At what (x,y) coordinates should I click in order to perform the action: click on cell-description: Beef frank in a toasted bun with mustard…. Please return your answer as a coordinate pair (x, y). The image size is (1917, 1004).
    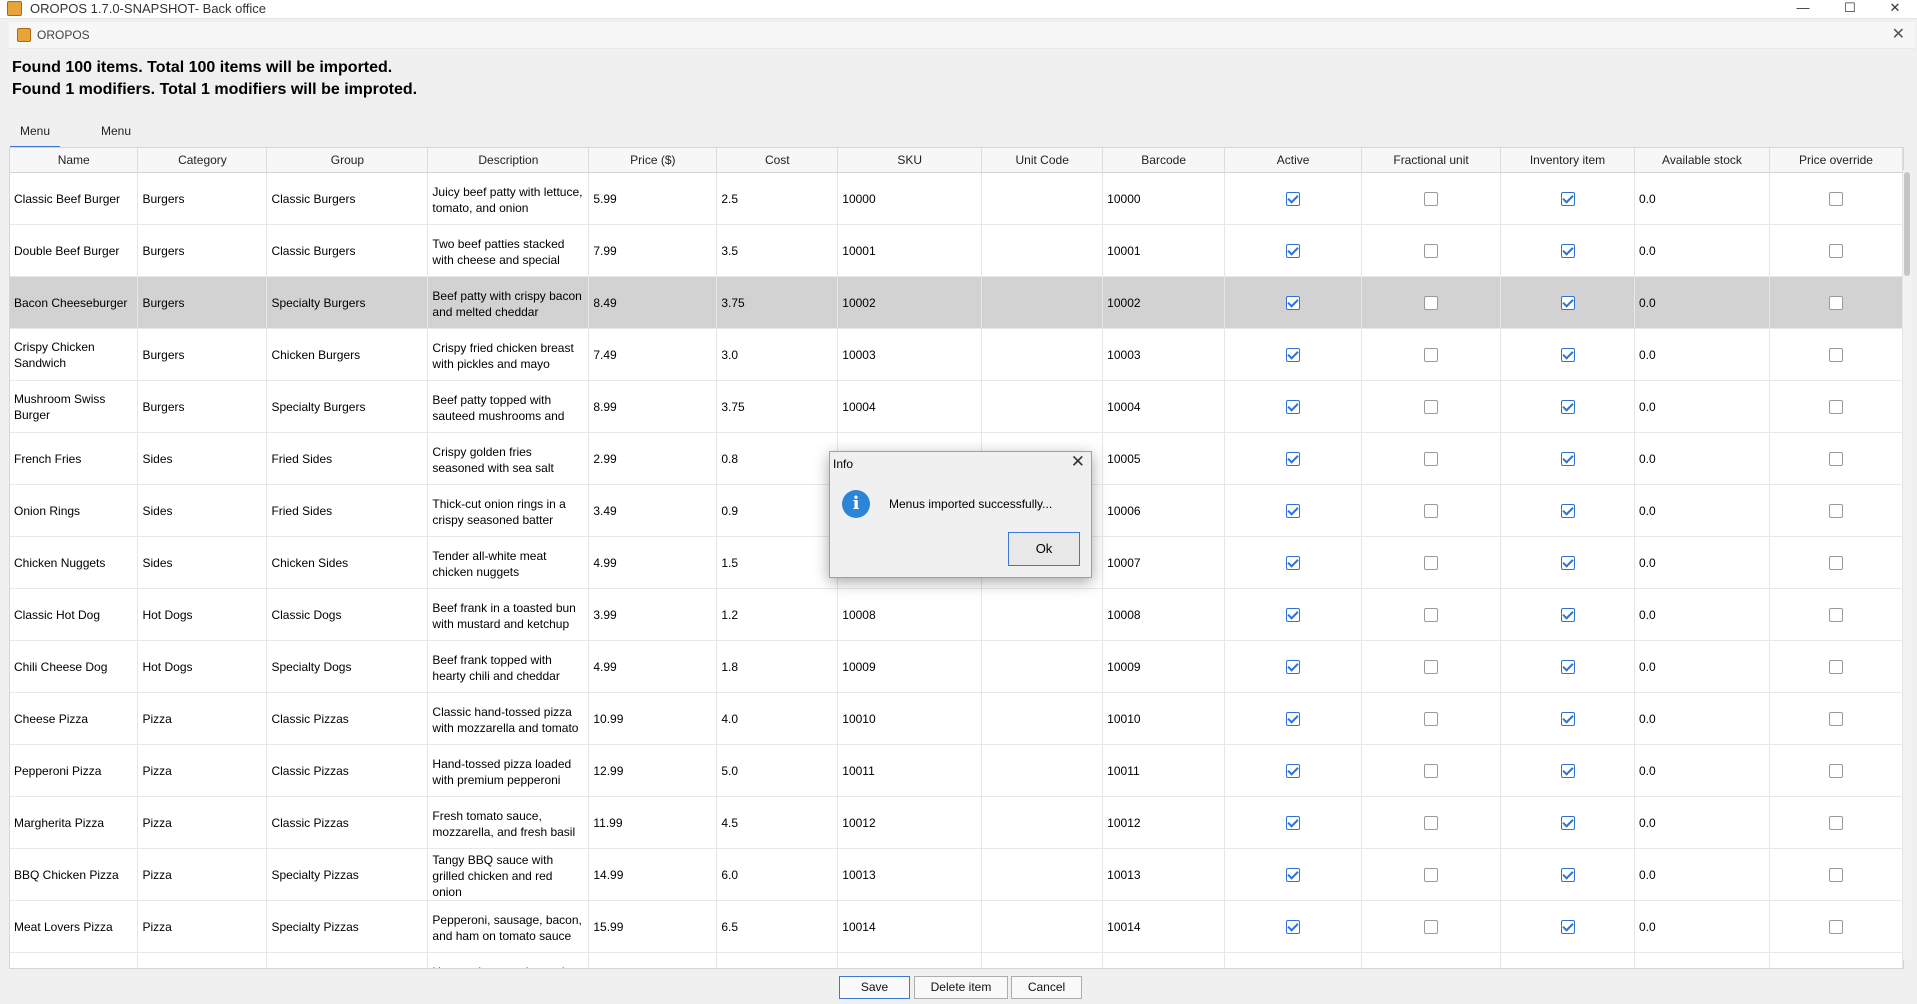
    Looking at the image, I should click on (508, 614).